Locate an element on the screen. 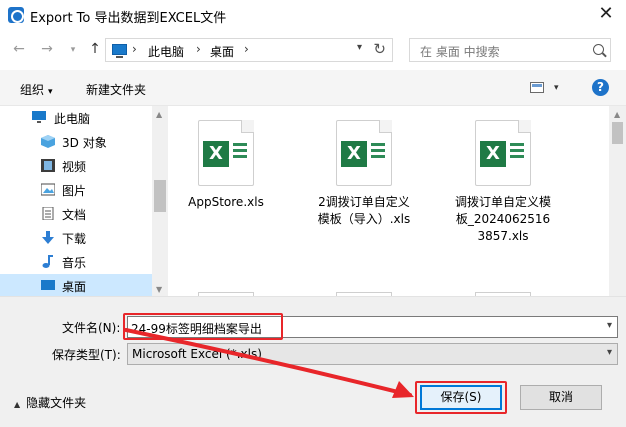 This screenshot has width=626, height=427. caret-down-icon: ▾ is located at coordinates (50, 92).